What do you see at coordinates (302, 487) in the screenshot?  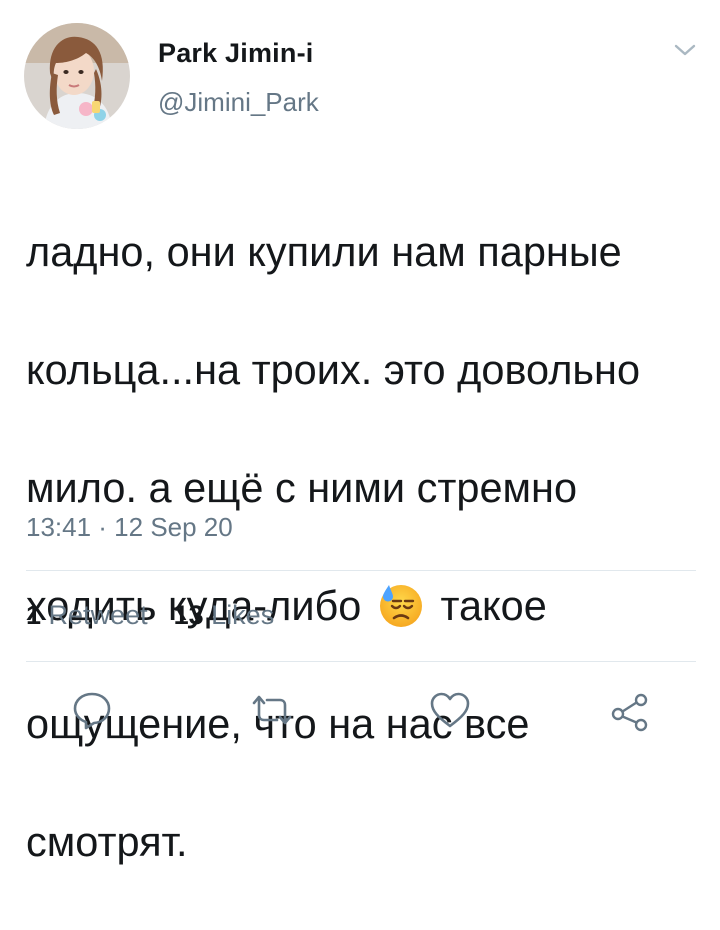 I see `tweet-line: мило. а ещё с ними стремно` at bounding box center [302, 487].